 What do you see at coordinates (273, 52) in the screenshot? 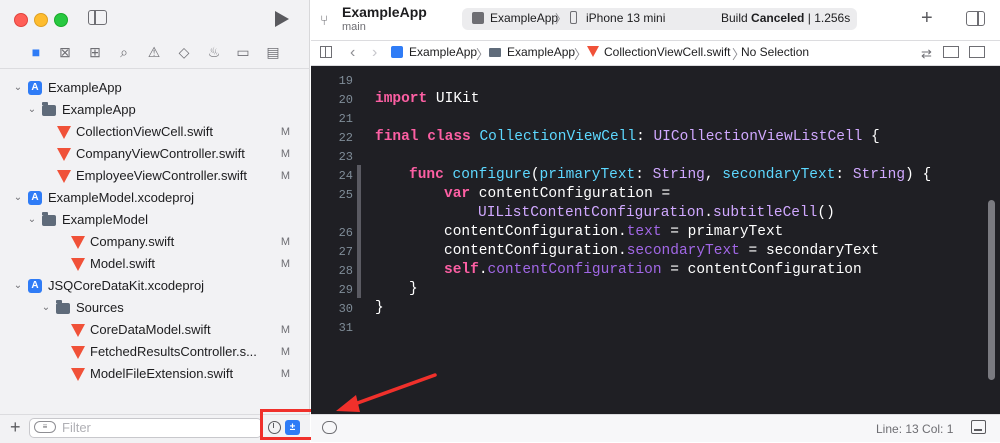
I see `report-navigator-chat-icon: ▤` at bounding box center [273, 52].